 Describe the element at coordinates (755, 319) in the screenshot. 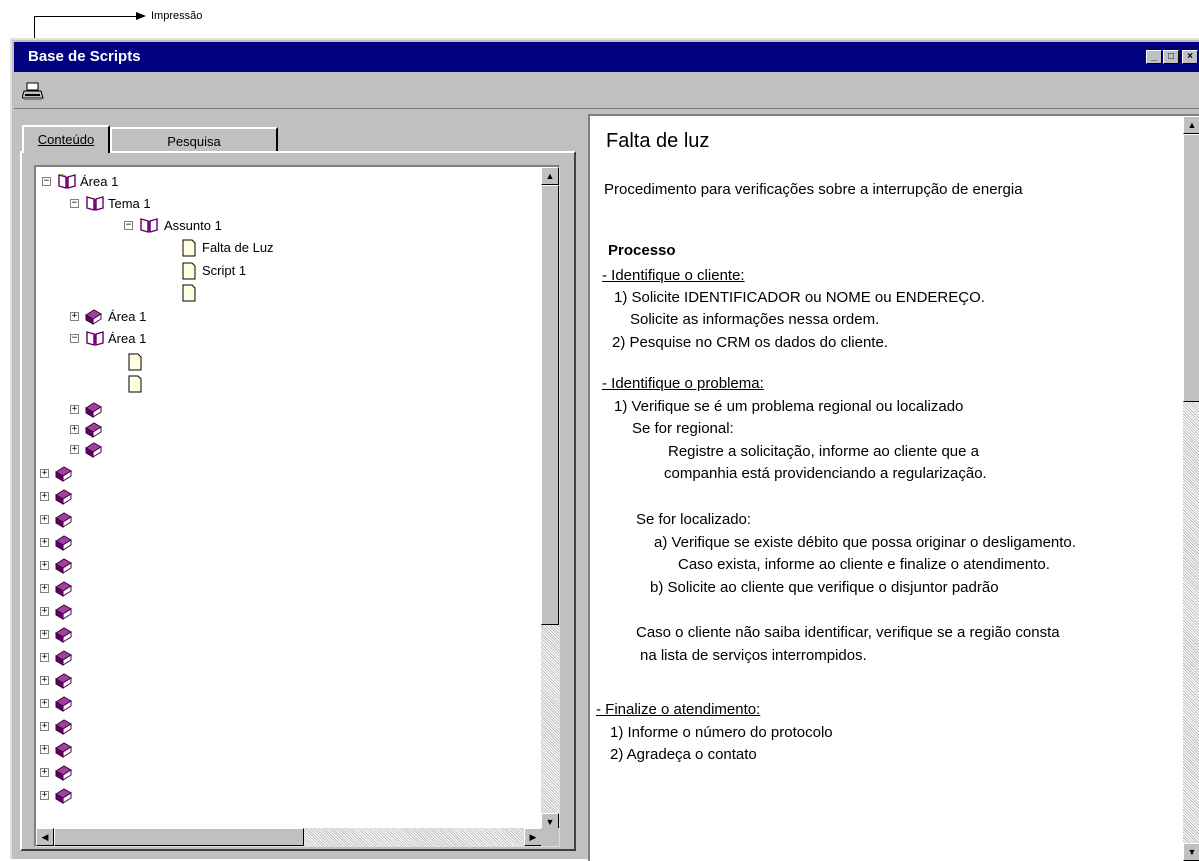

I see `step-line: Solicite as informações nessa ordem.` at that location.